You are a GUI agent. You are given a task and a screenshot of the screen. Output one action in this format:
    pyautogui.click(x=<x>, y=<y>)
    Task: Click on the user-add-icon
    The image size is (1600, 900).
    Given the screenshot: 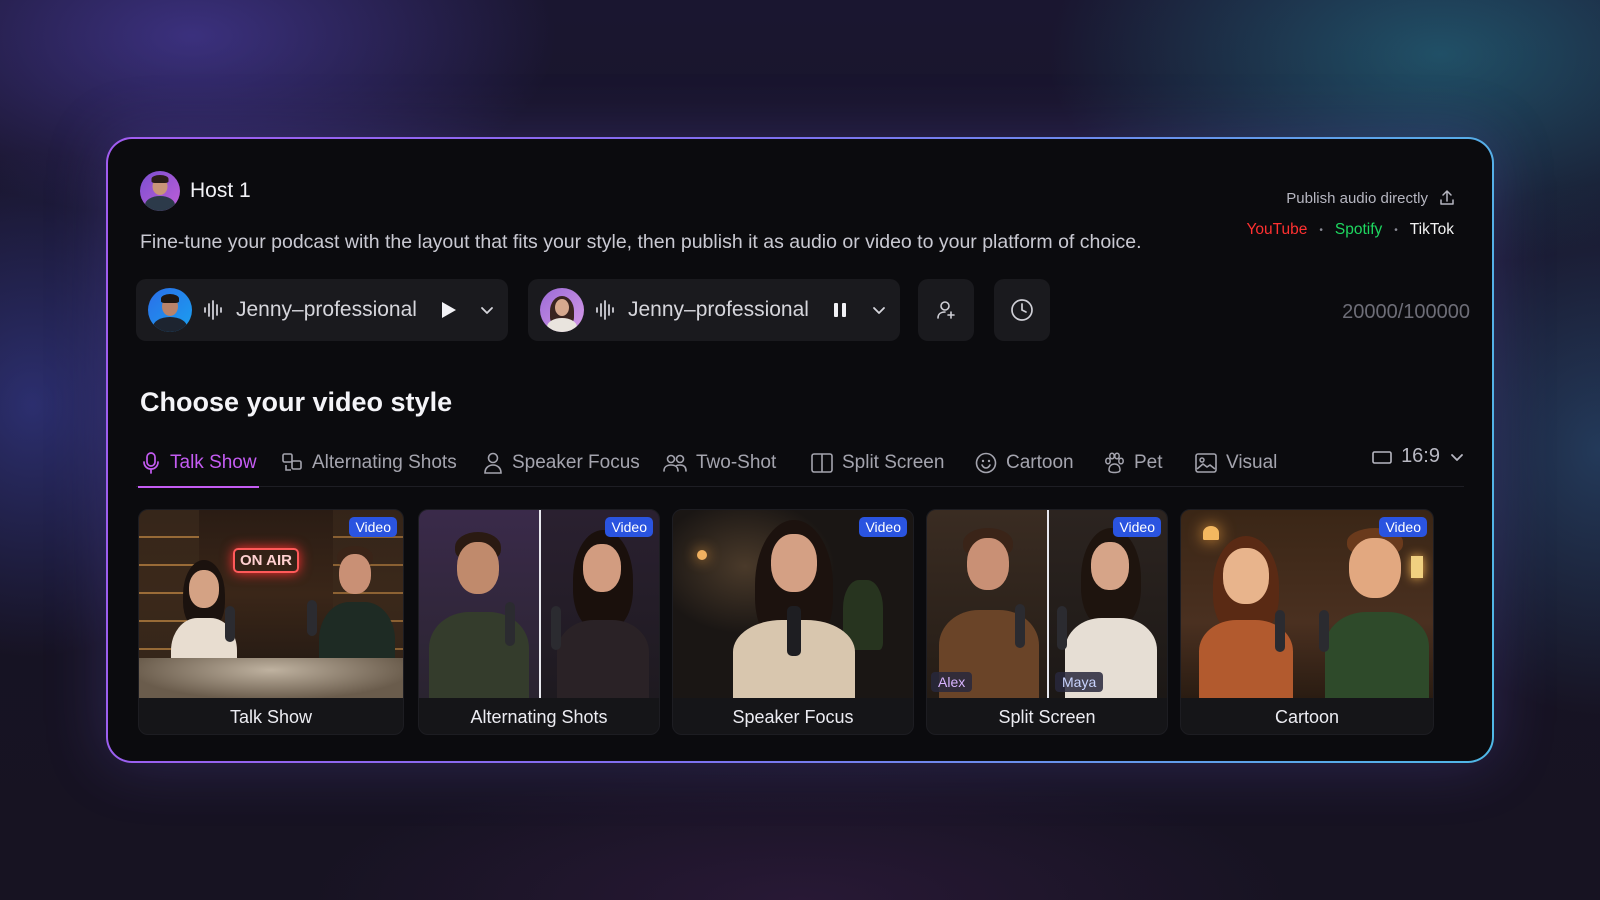 What is the action you would take?
    pyautogui.click(x=946, y=310)
    